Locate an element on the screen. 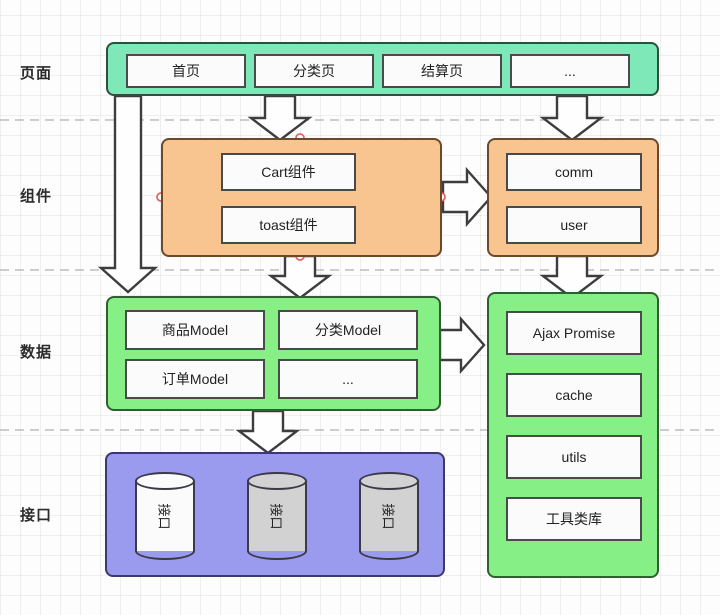  page-box-checkout: 结算页 is located at coordinates (442, 71).